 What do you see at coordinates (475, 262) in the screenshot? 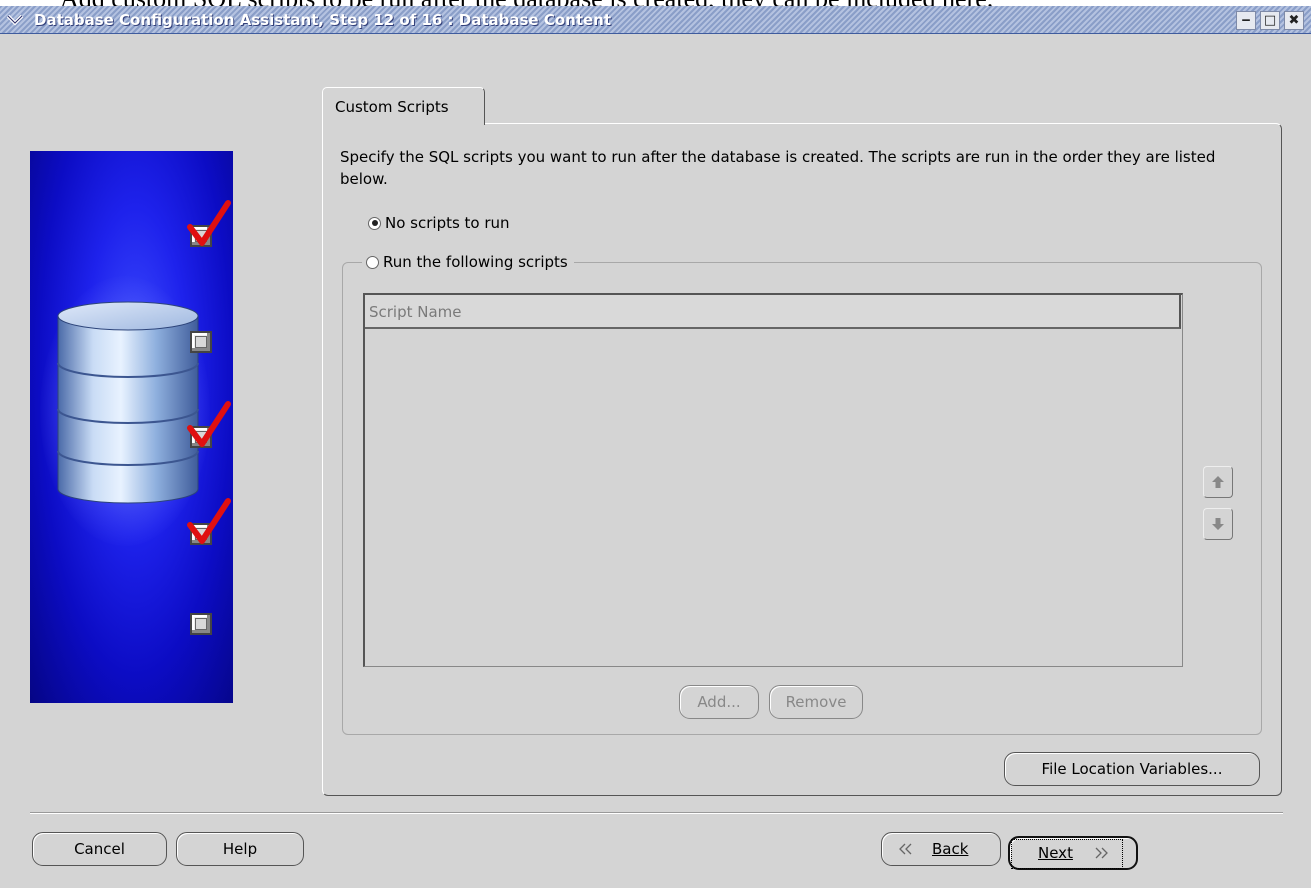
I see `run-scripts-label: Run the following scripts` at bounding box center [475, 262].